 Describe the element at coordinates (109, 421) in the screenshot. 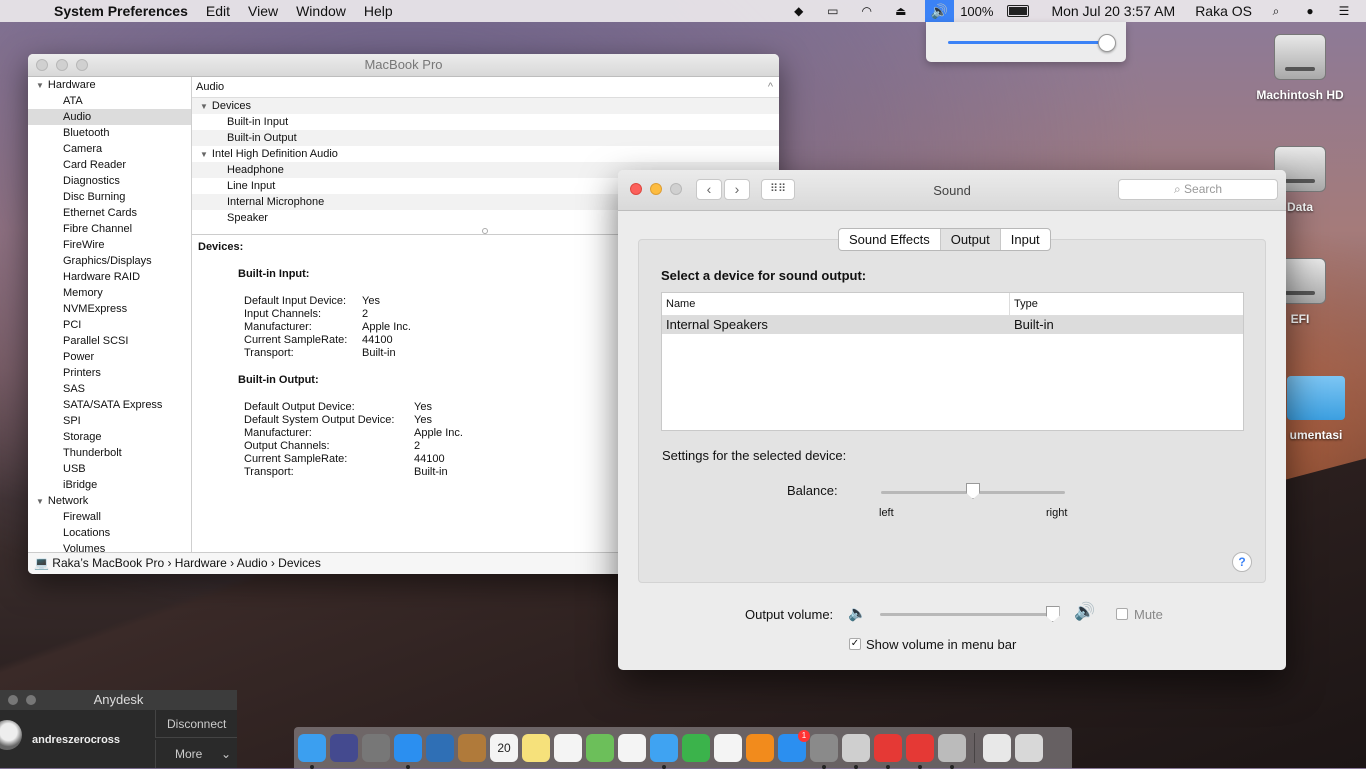

I see `sidebar-item: SPI` at that location.